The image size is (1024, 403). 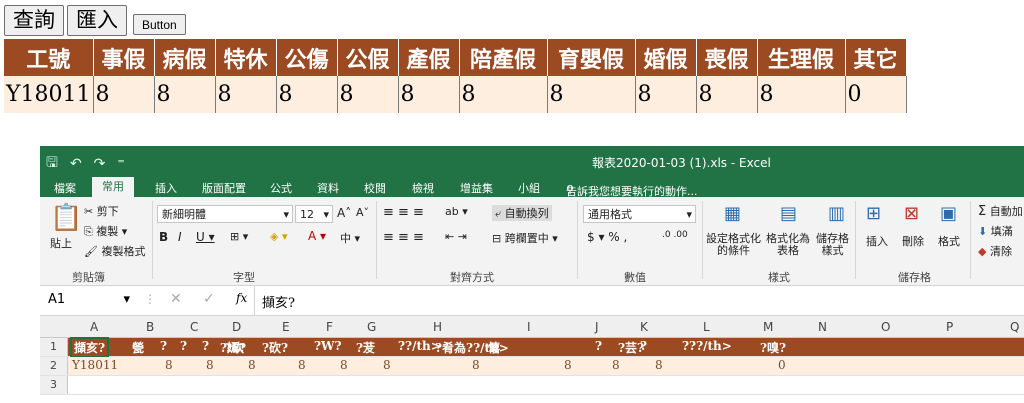 What do you see at coordinates (66, 218) in the screenshot?
I see `paste-icon: 📋` at bounding box center [66, 218].